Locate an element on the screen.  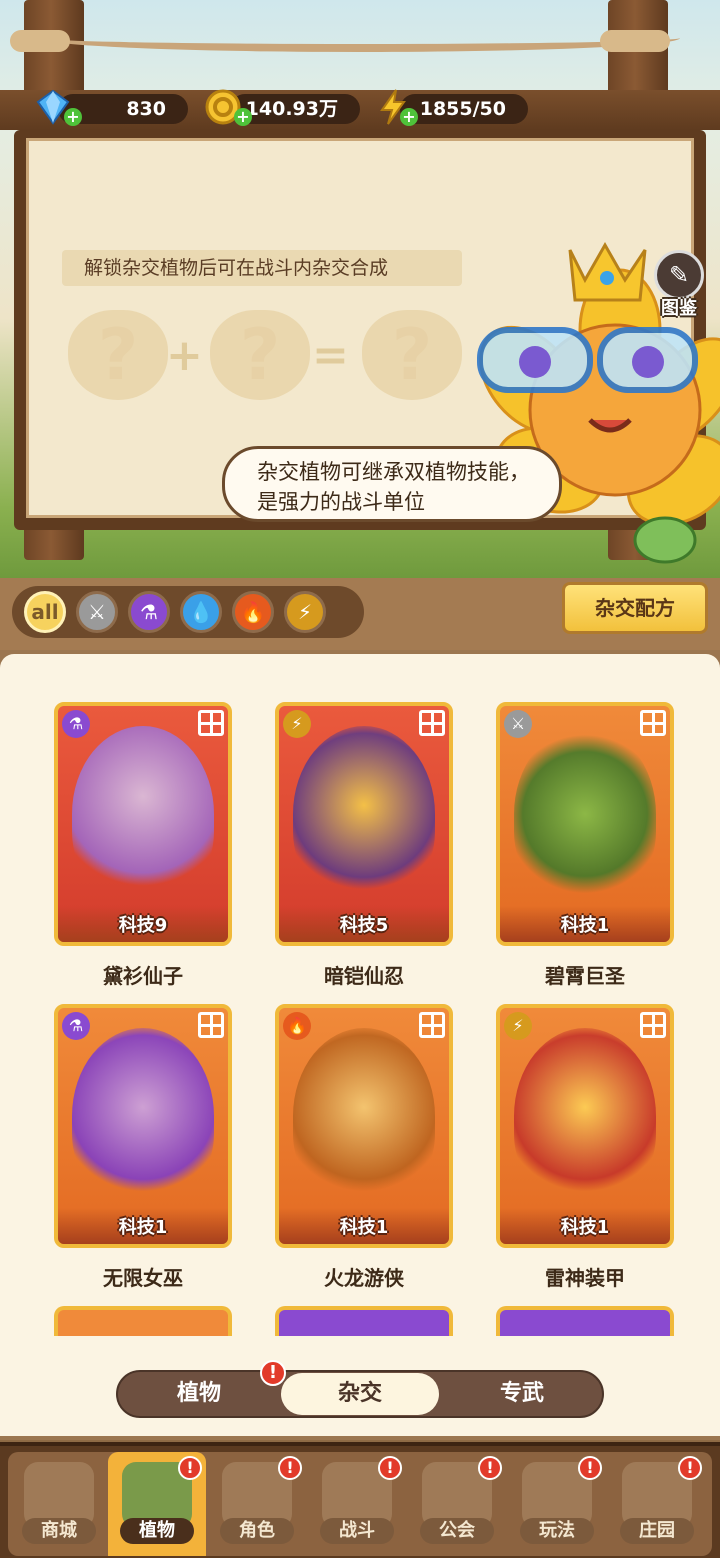
plant-card-wuxian: ⚗ 科技1 is located at coordinates (143, 1126).